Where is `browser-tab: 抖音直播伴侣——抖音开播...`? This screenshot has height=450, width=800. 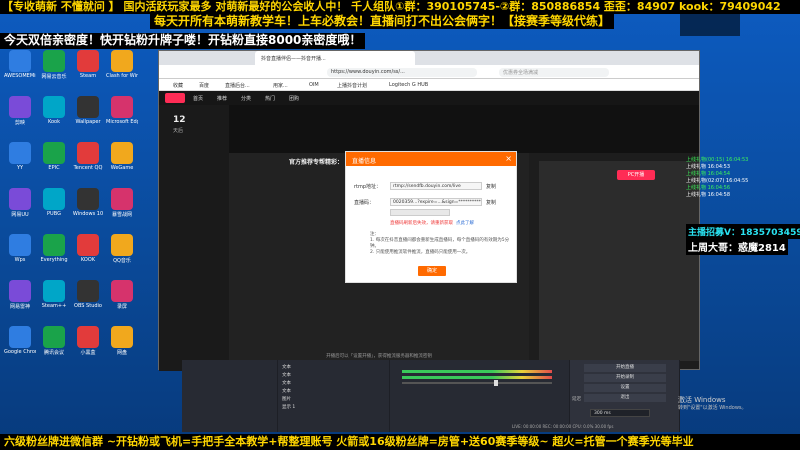 browser-tab: 抖音直播伴侣——抖音开播... is located at coordinates (335, 58).